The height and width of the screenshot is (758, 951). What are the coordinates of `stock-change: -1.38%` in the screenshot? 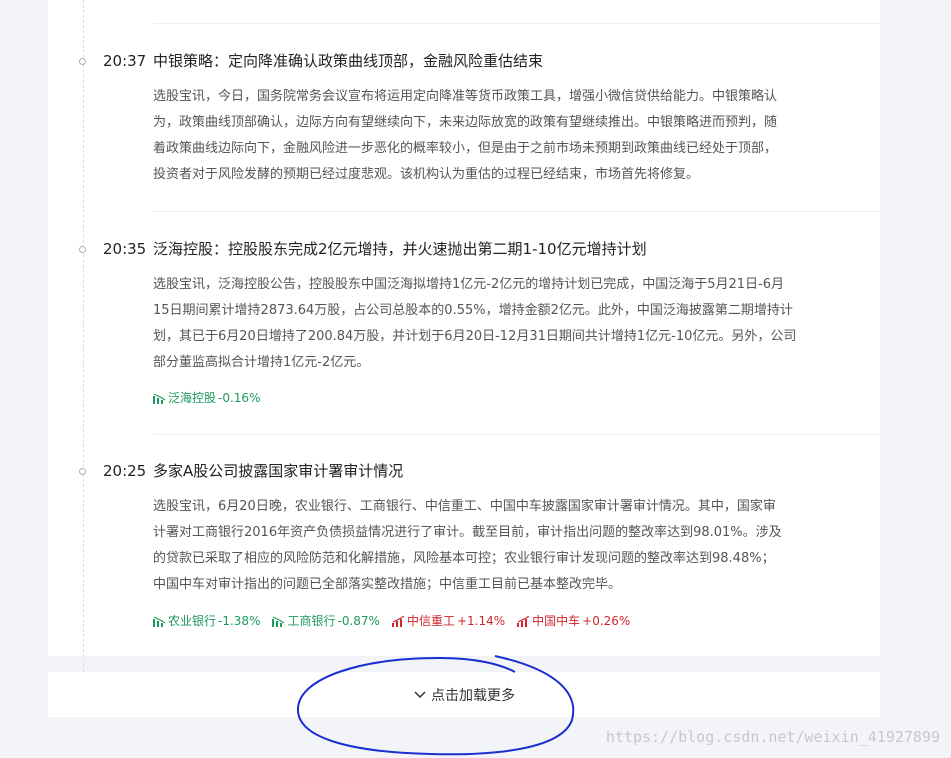 It's located at (239, 621).